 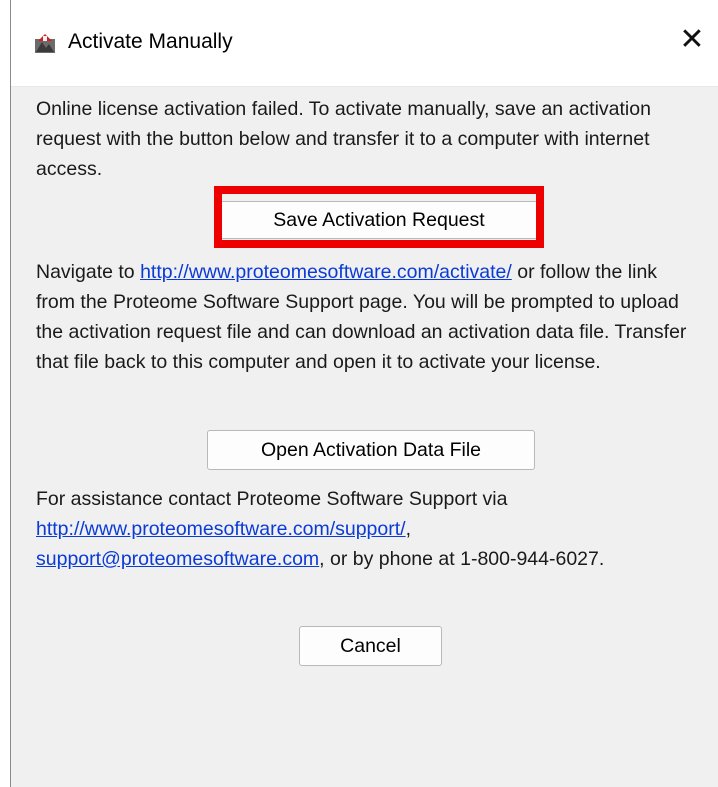 I want to click on app-icon, so click(x=45, y=44).